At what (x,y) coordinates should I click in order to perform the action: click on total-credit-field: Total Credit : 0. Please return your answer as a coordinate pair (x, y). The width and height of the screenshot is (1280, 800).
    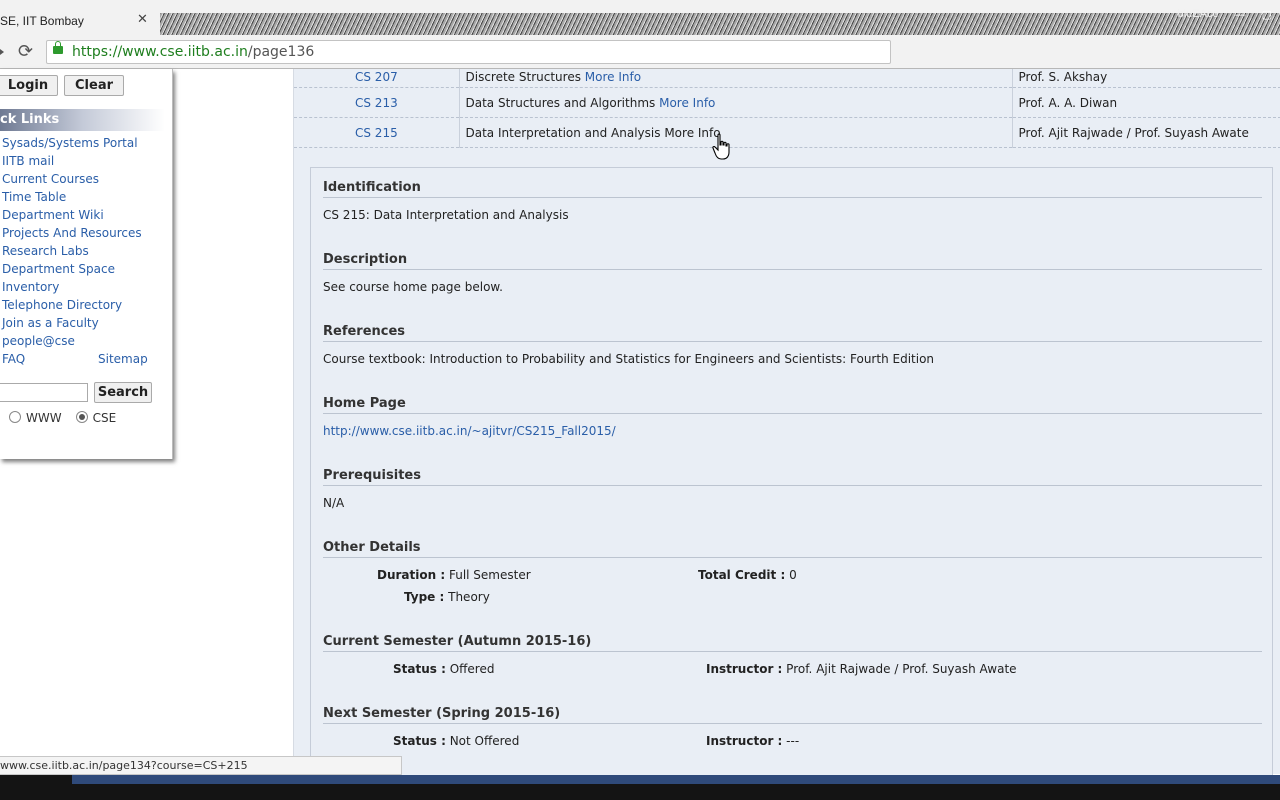
    Looking at the image, I should click on (747, 575).